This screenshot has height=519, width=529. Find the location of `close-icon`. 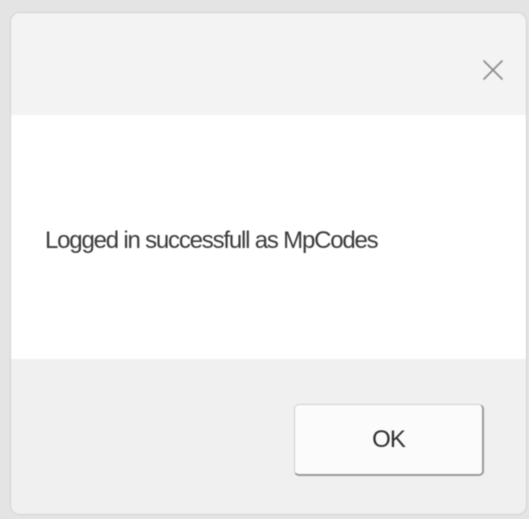

close-icon is located at coordinates (493, 70).